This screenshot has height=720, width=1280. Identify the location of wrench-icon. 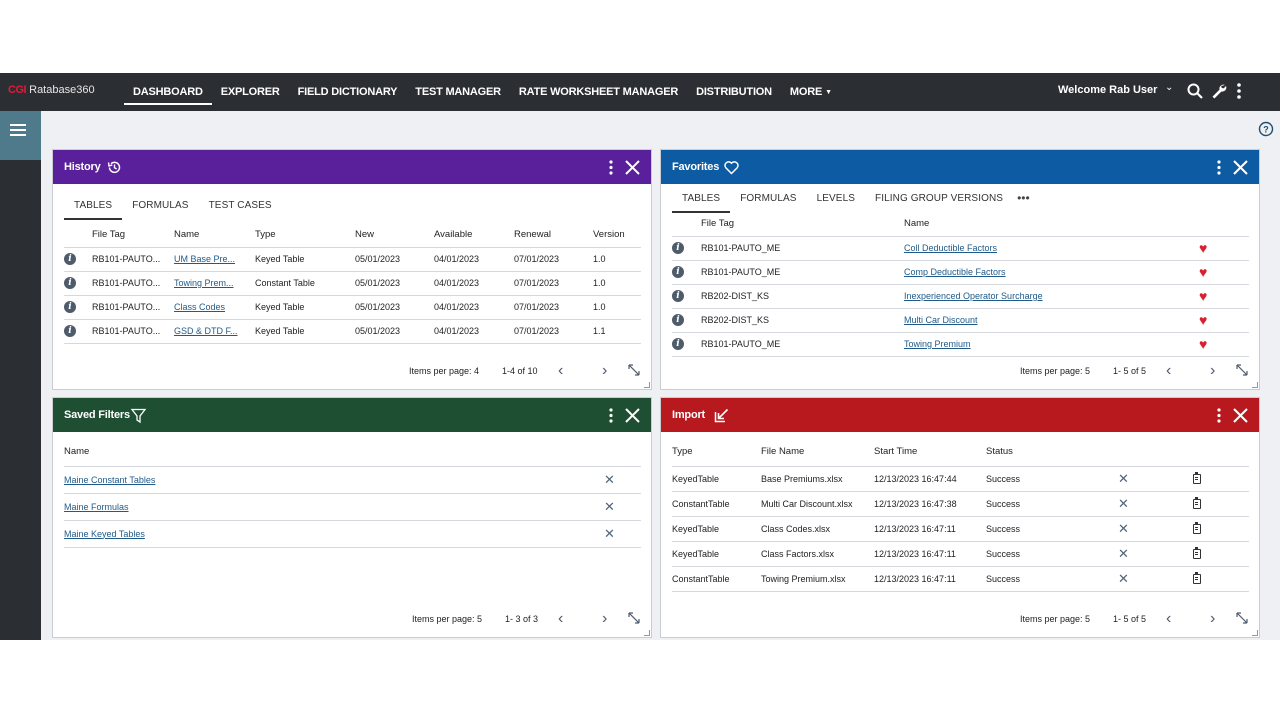
(1219, 91).